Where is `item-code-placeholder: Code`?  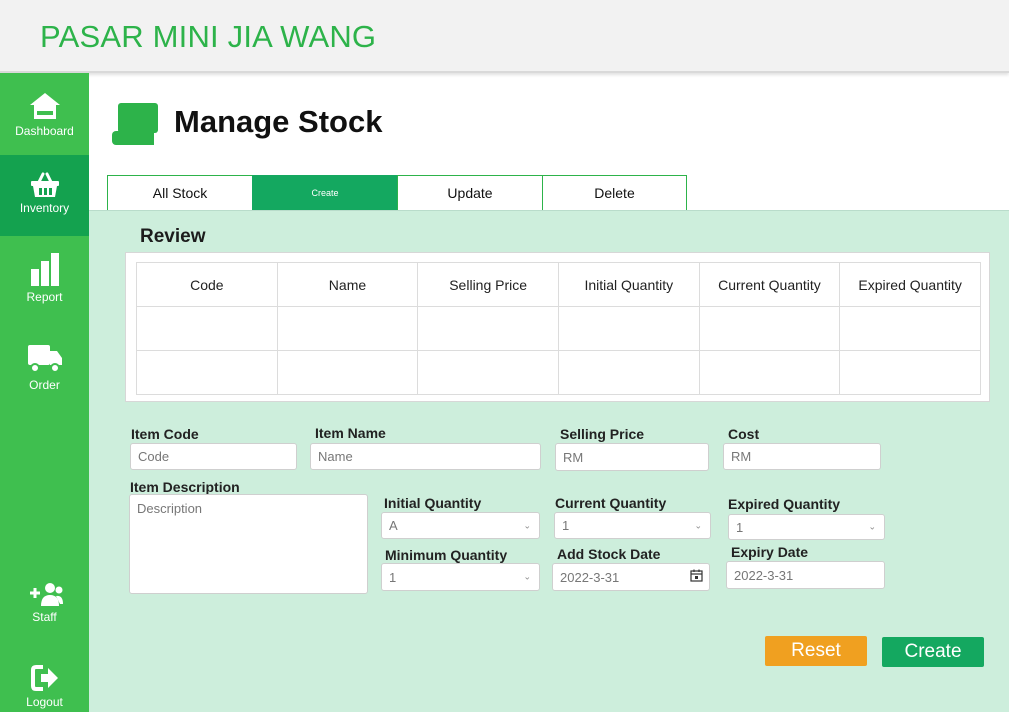
item-code-placeholder: Code is located at coordinates (154, 456).